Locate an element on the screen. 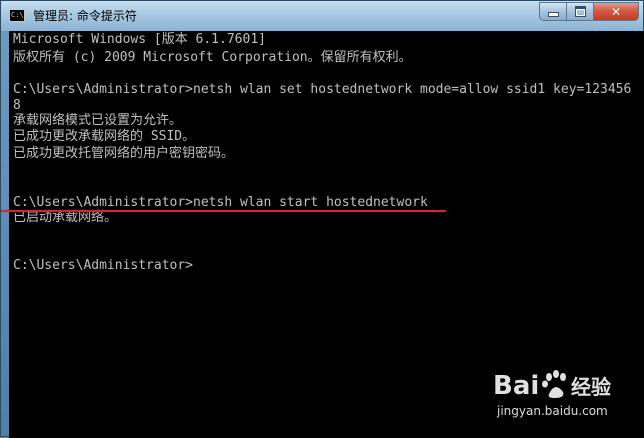 Image resolution: width=644 pixels, height=438 pixels. minimize-button is located at coordinates (552, 11).